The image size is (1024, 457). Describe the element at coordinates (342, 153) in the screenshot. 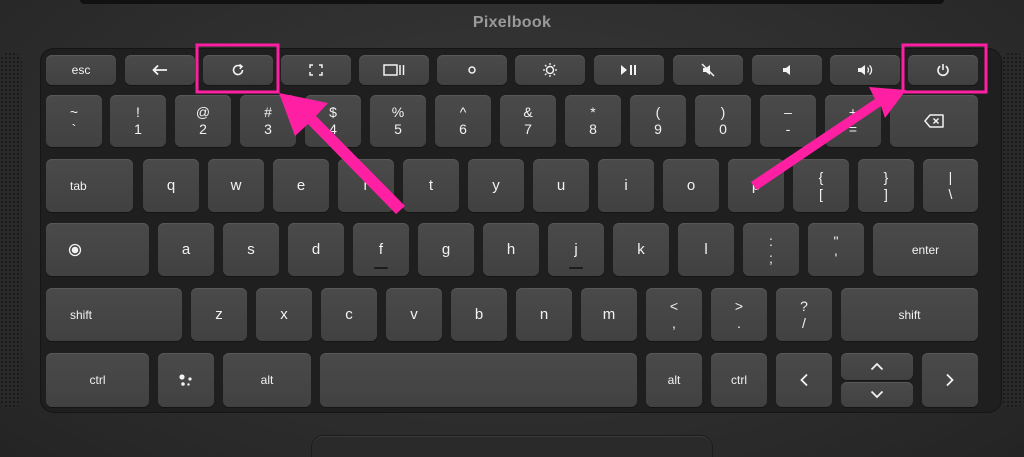

I see `arrow-to-refresh` at that location.